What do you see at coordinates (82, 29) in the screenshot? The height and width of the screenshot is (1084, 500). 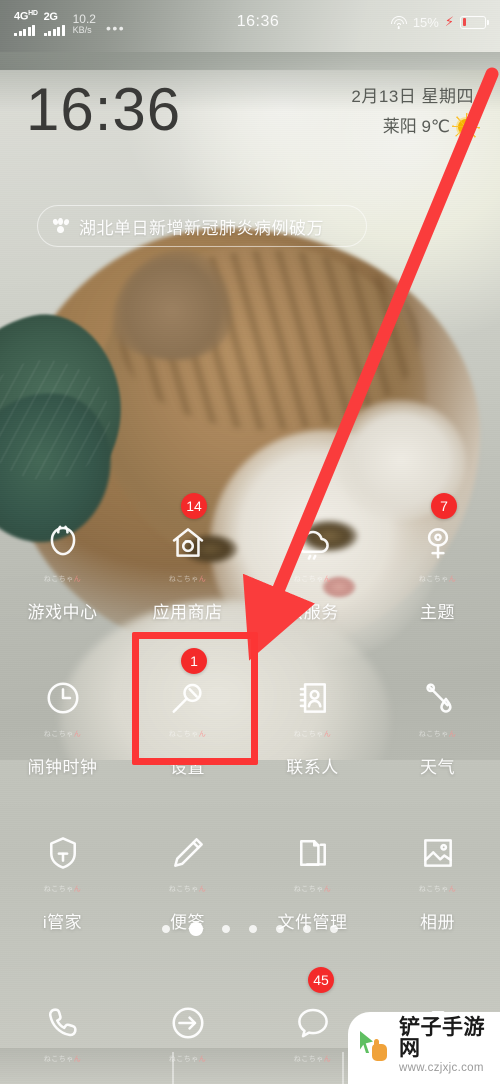 I see `network-speed-unit: KB/s` at bounding box center [82, 29].